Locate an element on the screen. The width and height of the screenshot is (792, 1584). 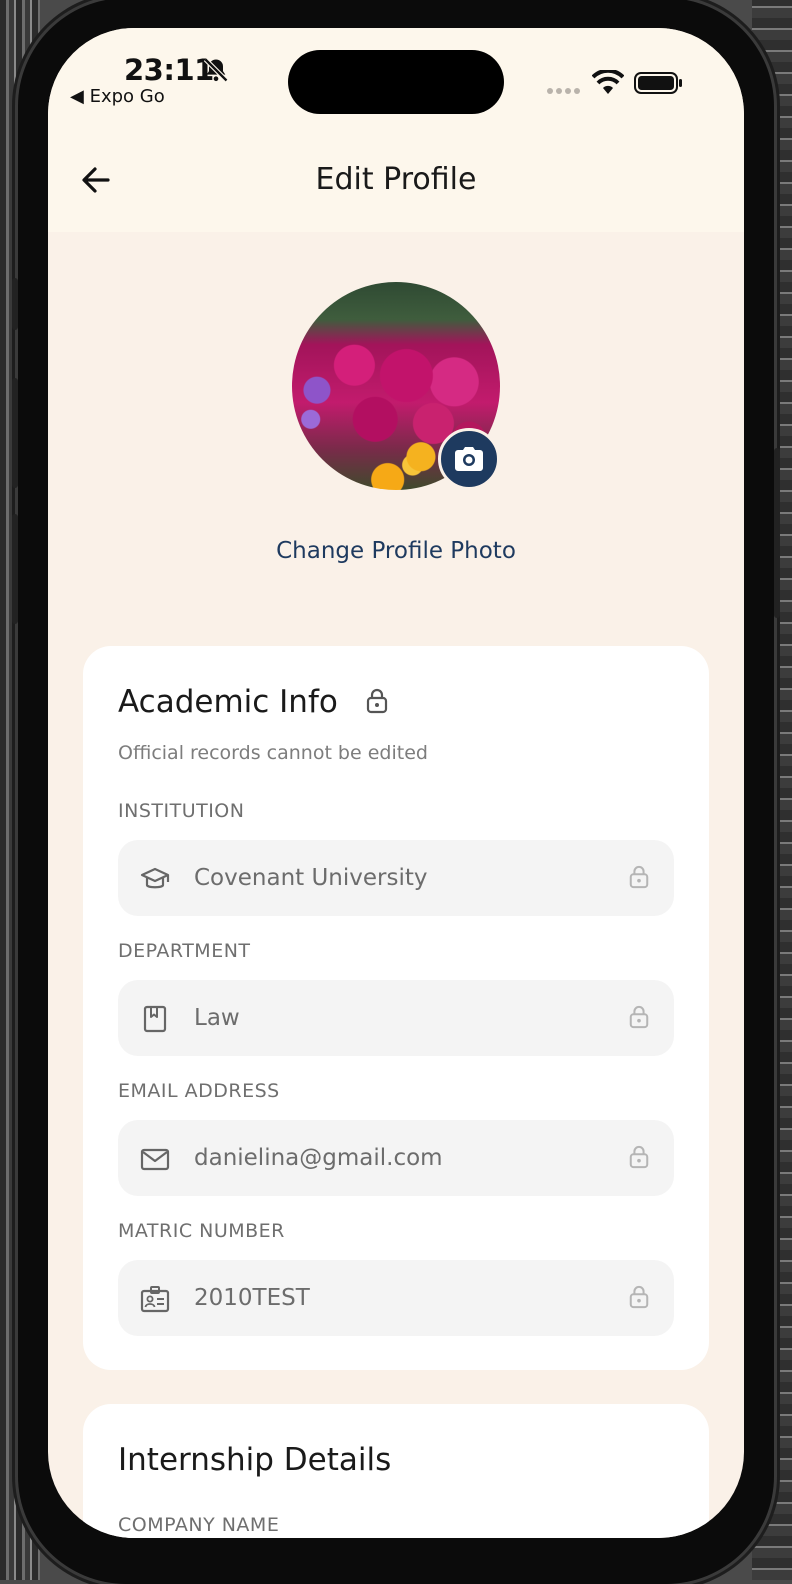
matric-number-field: 2010TEST is located at coordinates (396, 1298).